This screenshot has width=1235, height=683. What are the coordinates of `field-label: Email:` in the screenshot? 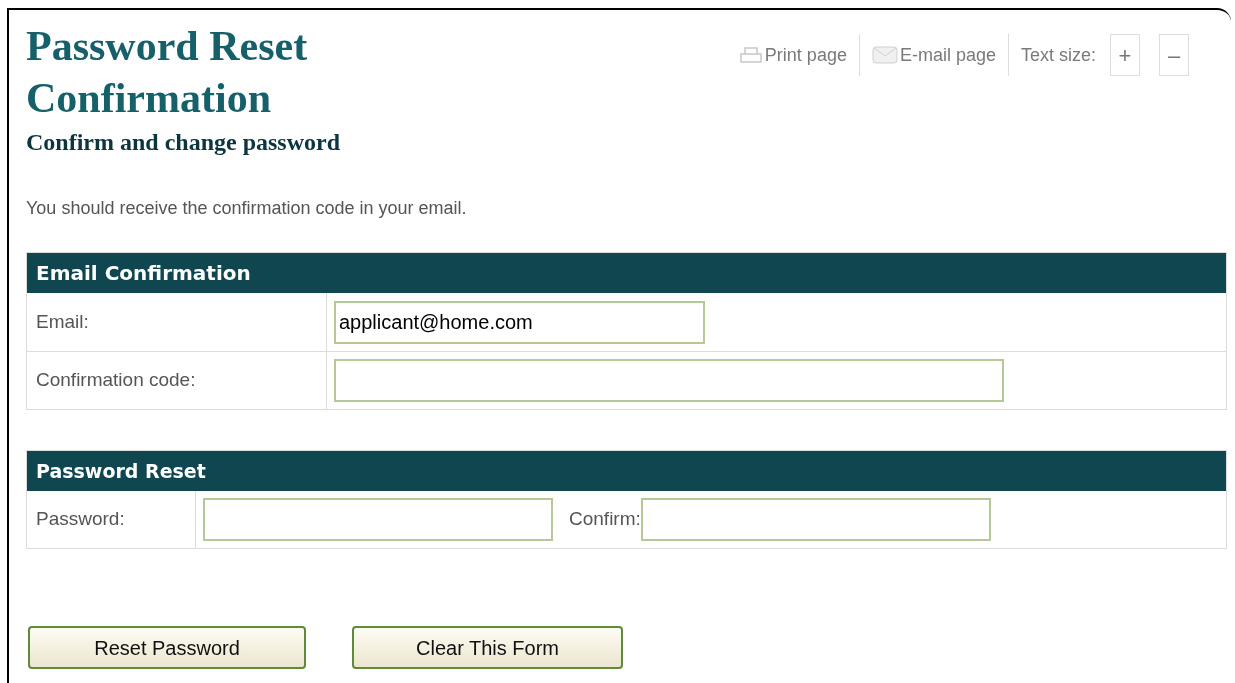 It's located at (62, 321).